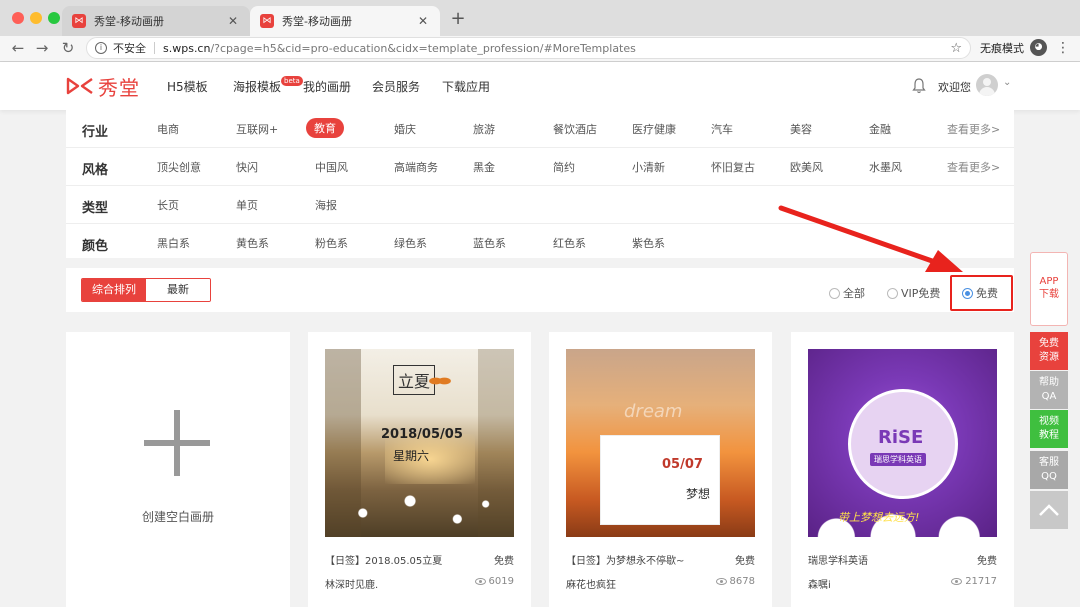  What do you see at coordinates (1007, 82) in the screenshot?
I see `chevron-down-icon: ⌄` at bounding box center [1007, 82].